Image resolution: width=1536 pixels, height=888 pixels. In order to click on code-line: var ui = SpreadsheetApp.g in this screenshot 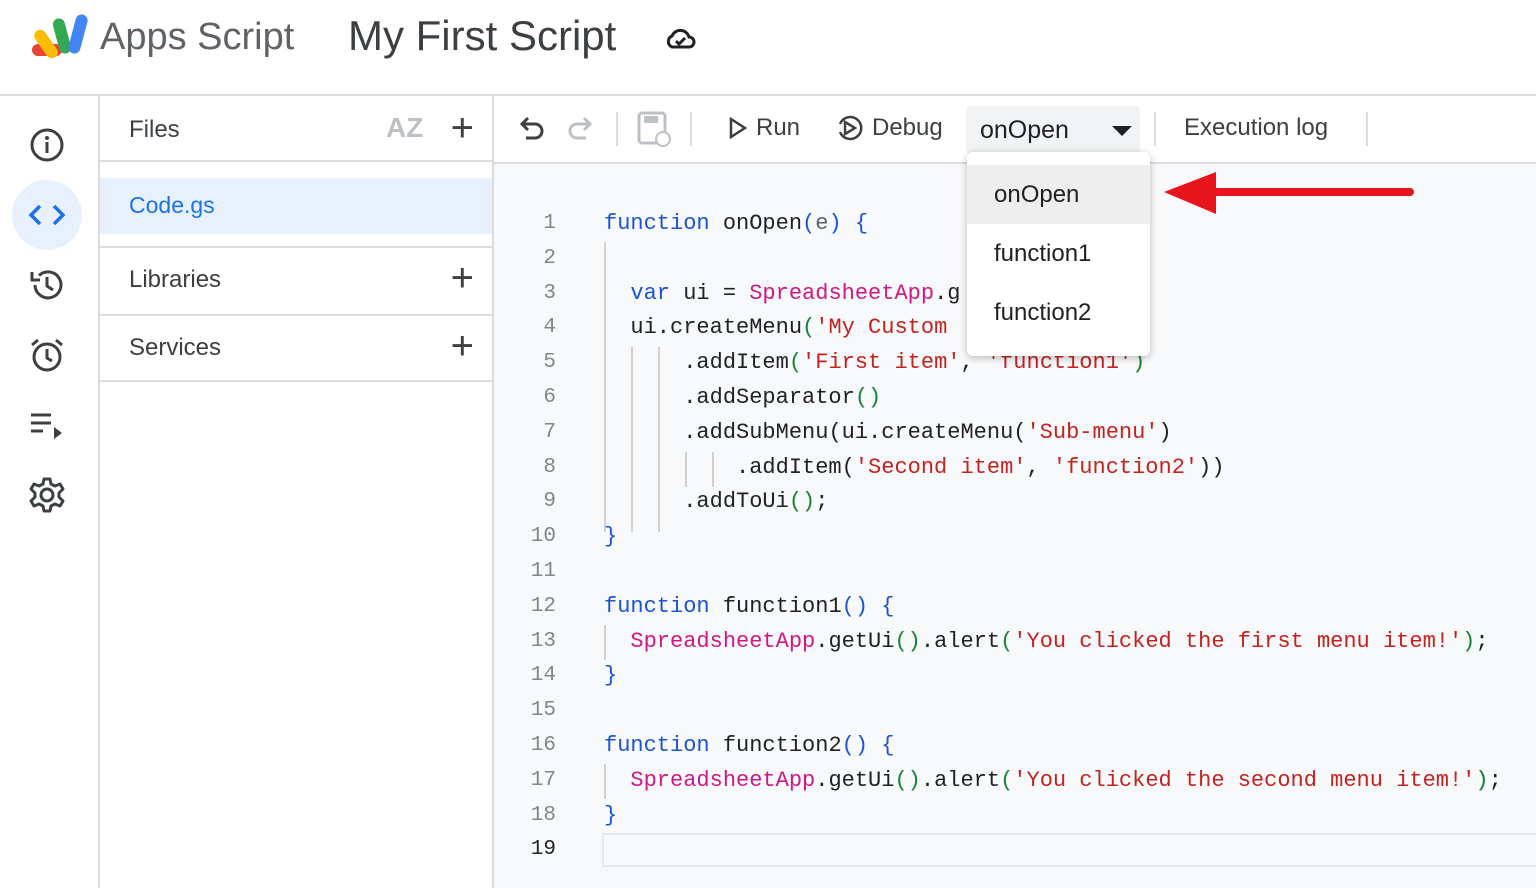, I will do `click(782, 293)`.